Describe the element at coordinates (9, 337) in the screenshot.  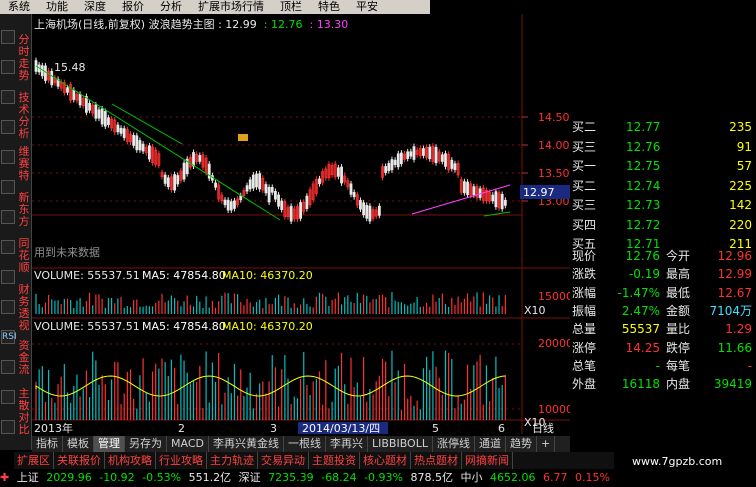
I see `toolbar-icon: RSI` at that location.